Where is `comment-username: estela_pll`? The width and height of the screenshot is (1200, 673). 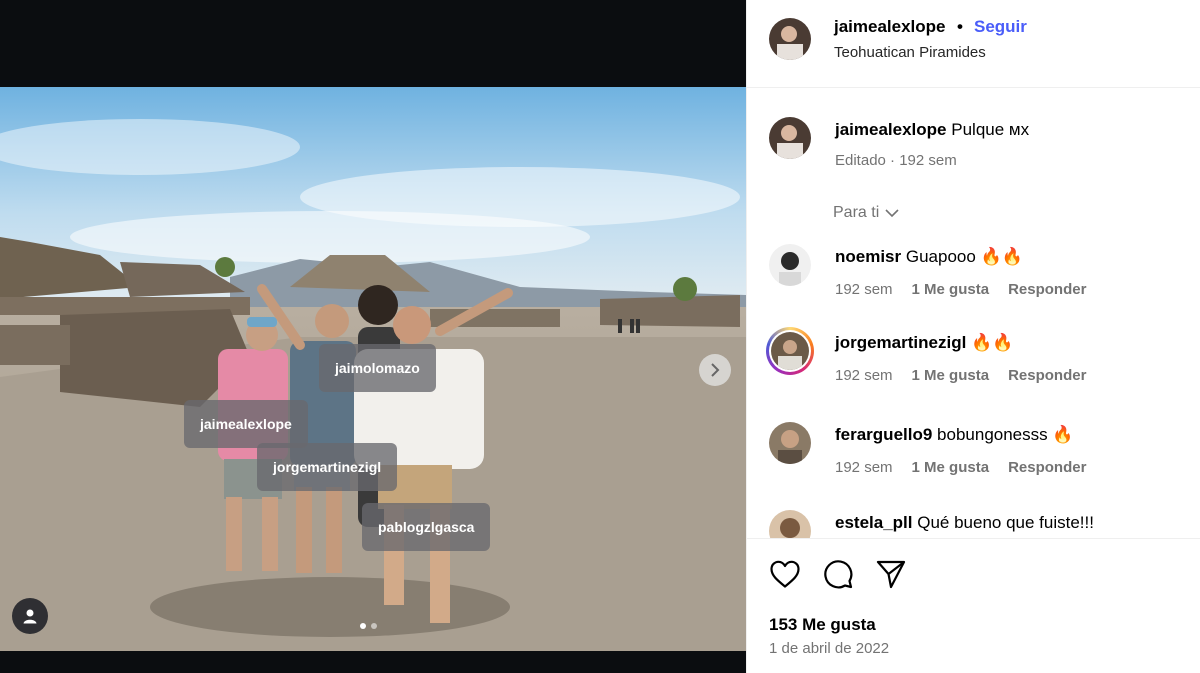
comment-username: estela_pll is located at coordinates (874, 522).